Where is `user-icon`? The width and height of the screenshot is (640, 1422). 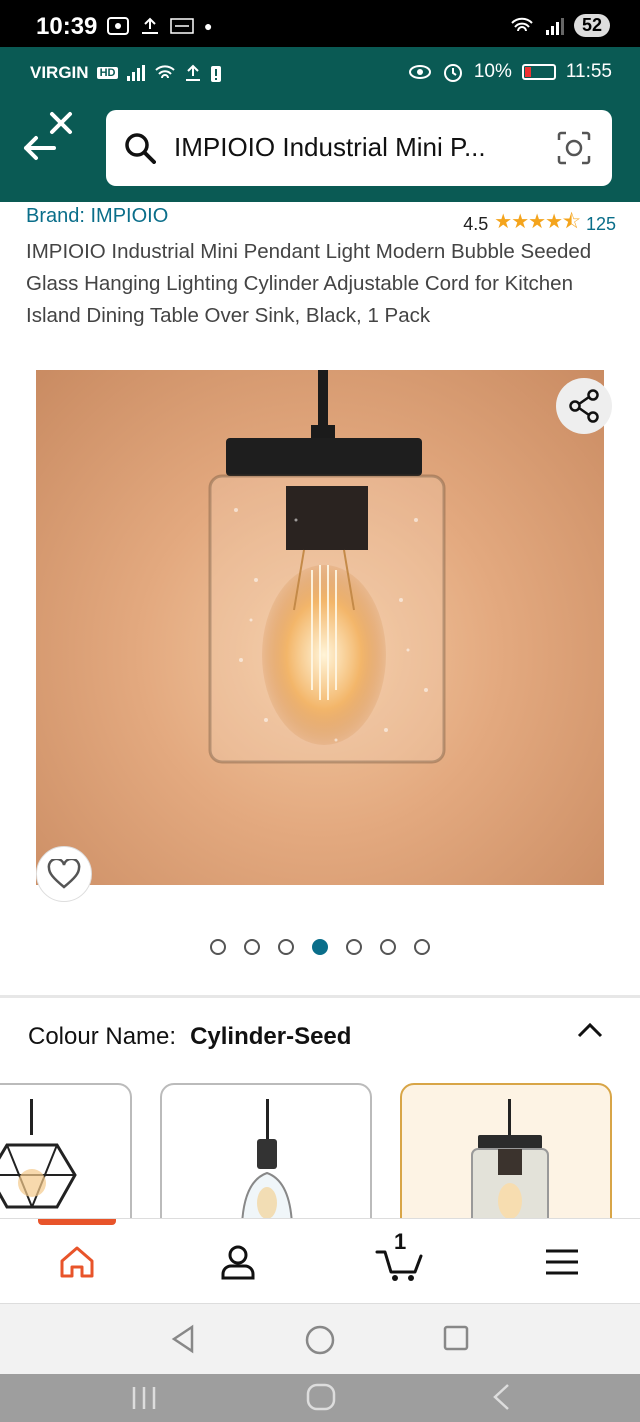 user-icon is located at coordinates (238, 1262).